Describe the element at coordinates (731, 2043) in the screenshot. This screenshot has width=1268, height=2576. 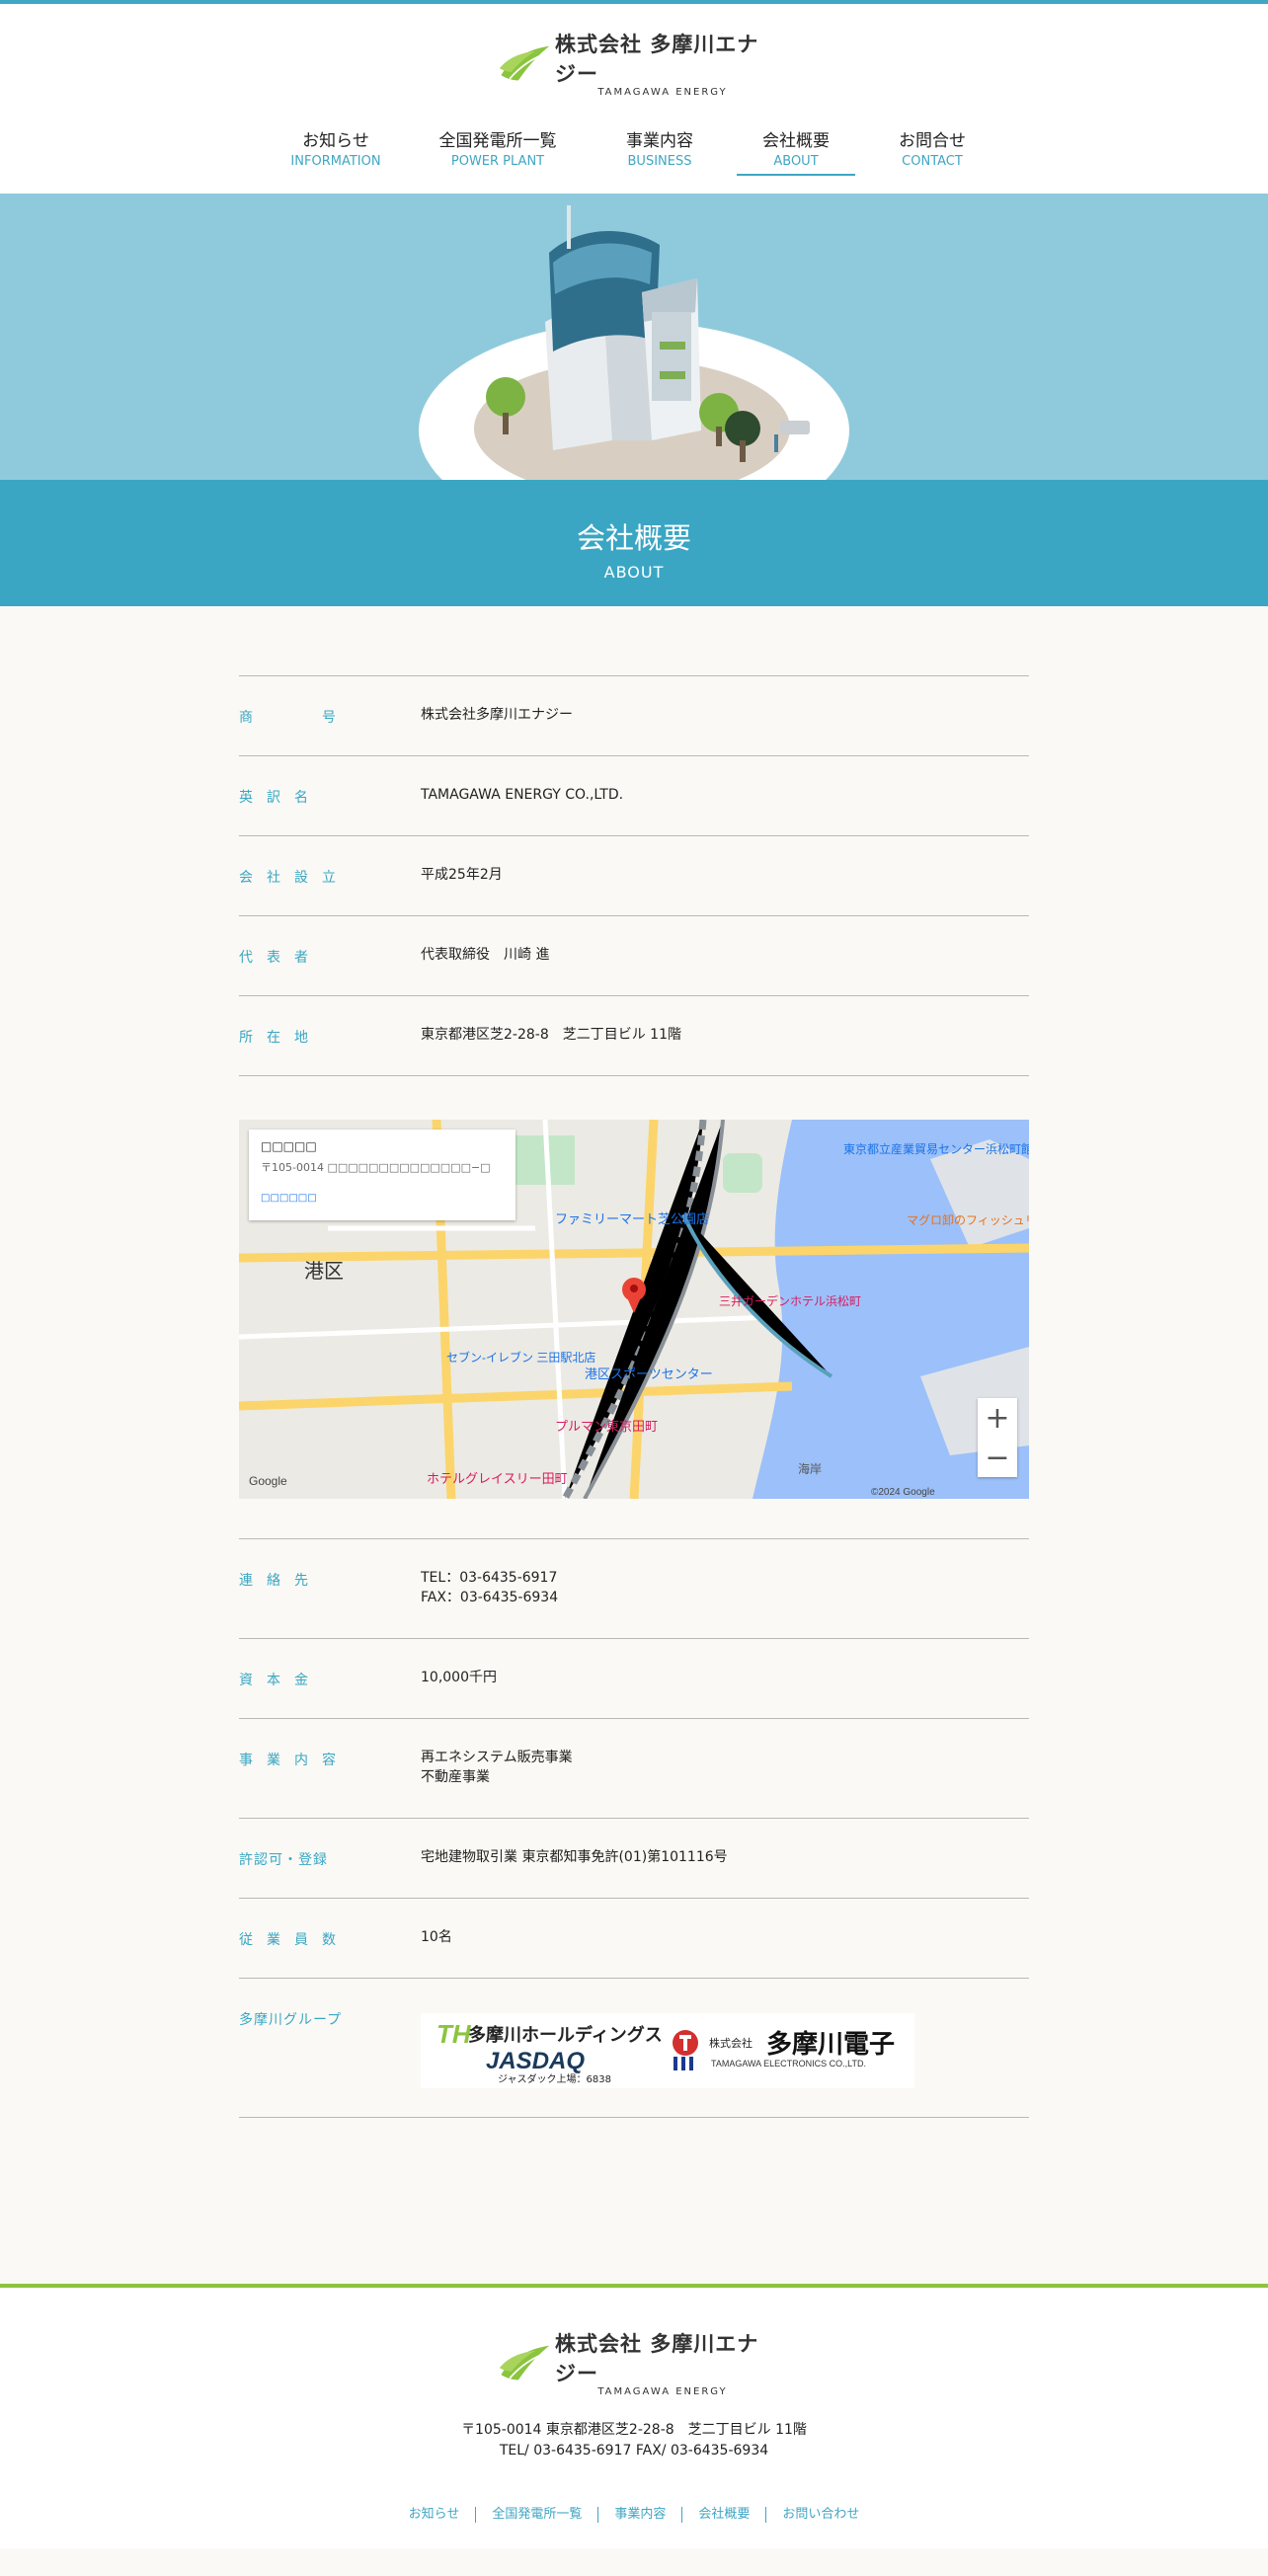
I see `electronics-prefix: 株式会社` at that location.